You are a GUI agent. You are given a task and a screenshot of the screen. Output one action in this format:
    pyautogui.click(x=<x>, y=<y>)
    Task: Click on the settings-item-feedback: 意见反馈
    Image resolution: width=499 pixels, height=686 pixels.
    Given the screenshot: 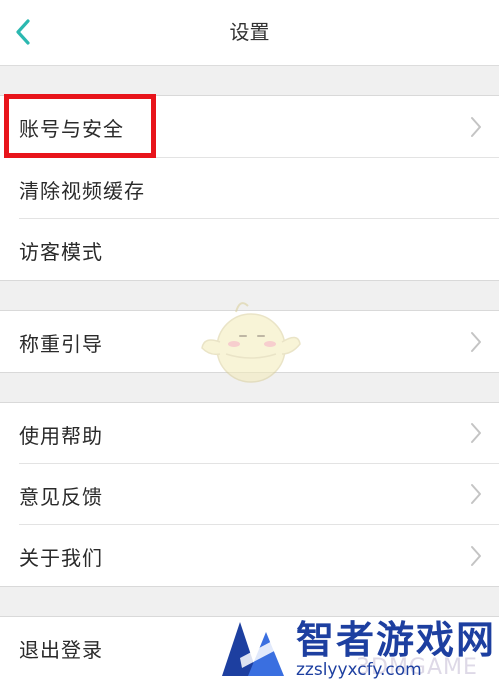 What is the action you would take?
    pyautogui.click(x=249, y=494)
    